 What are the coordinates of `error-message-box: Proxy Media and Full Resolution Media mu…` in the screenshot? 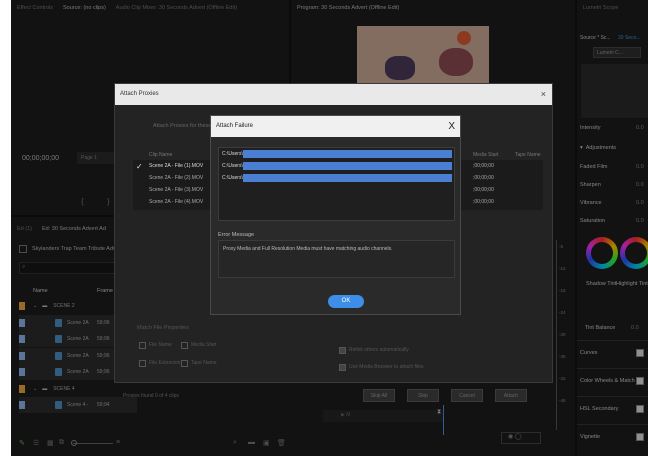 It's located at (336, 259).